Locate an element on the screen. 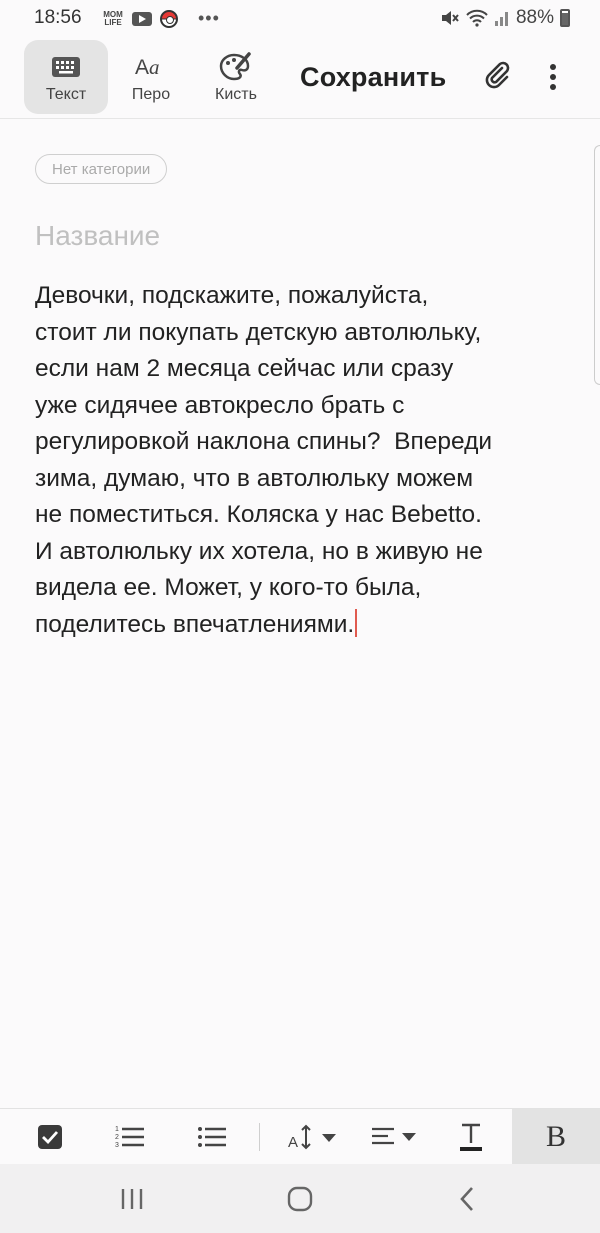 The width and height of the screenshot is (600, 1233). font-size-button: A is located at coordinates (314, 1137).